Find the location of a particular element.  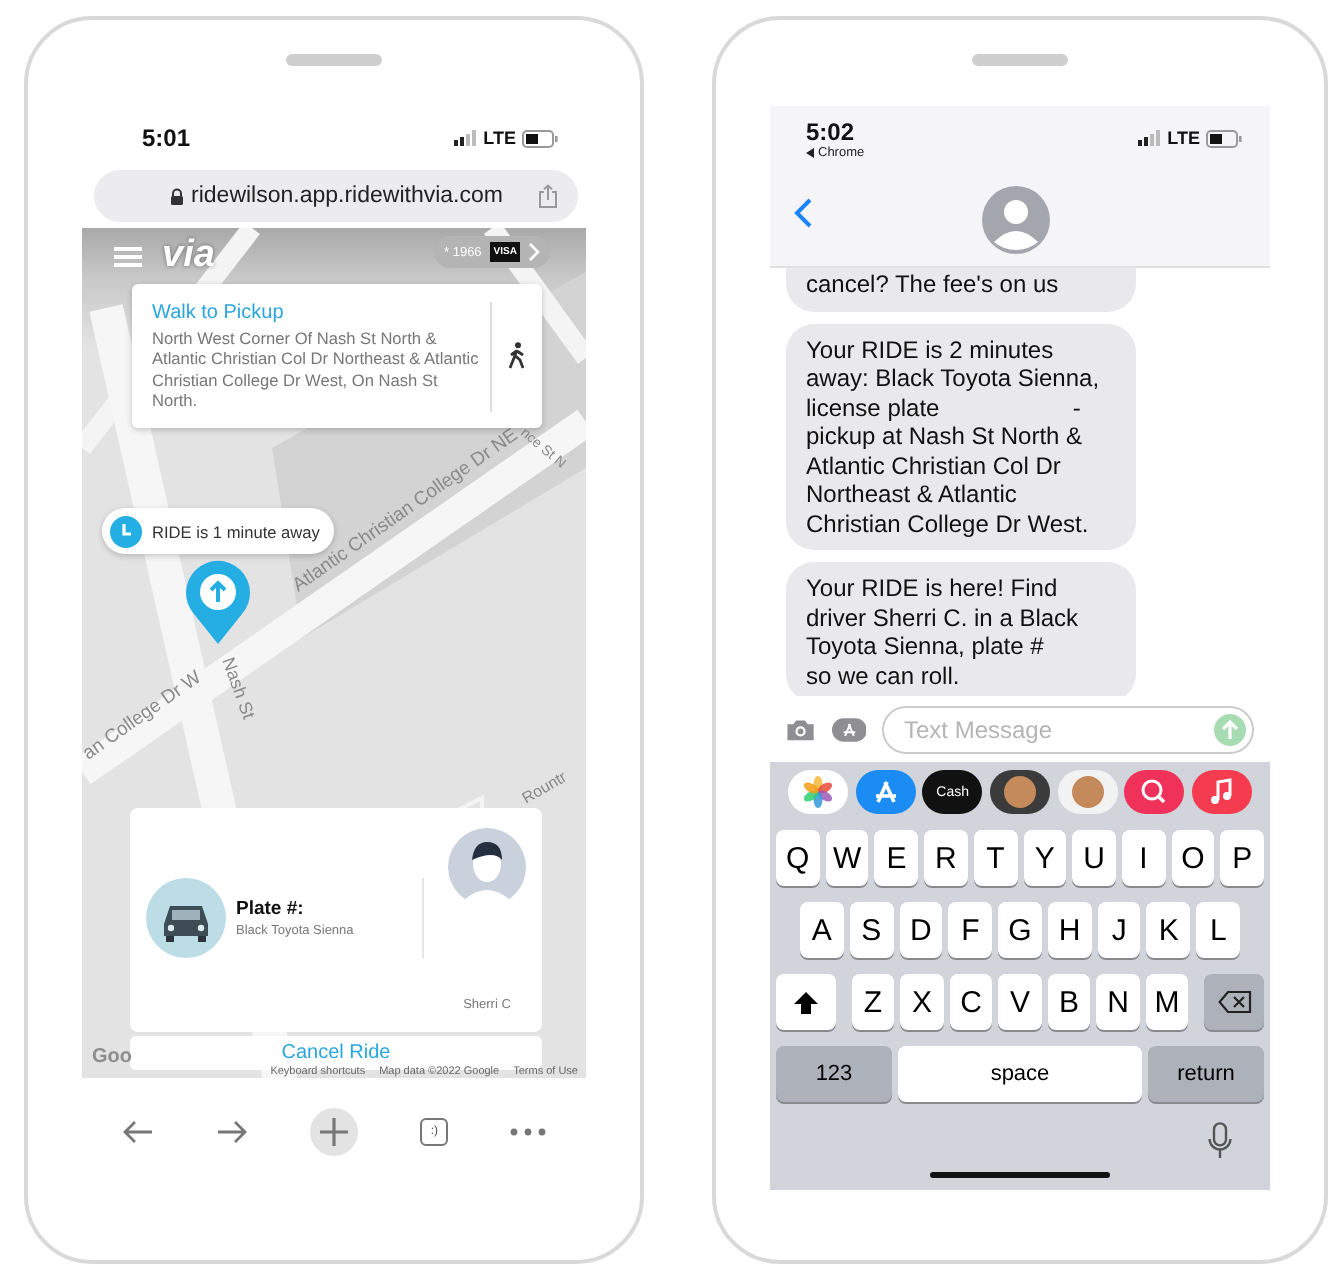

shift-arrow-icon is located at coordinates (805, 1002).